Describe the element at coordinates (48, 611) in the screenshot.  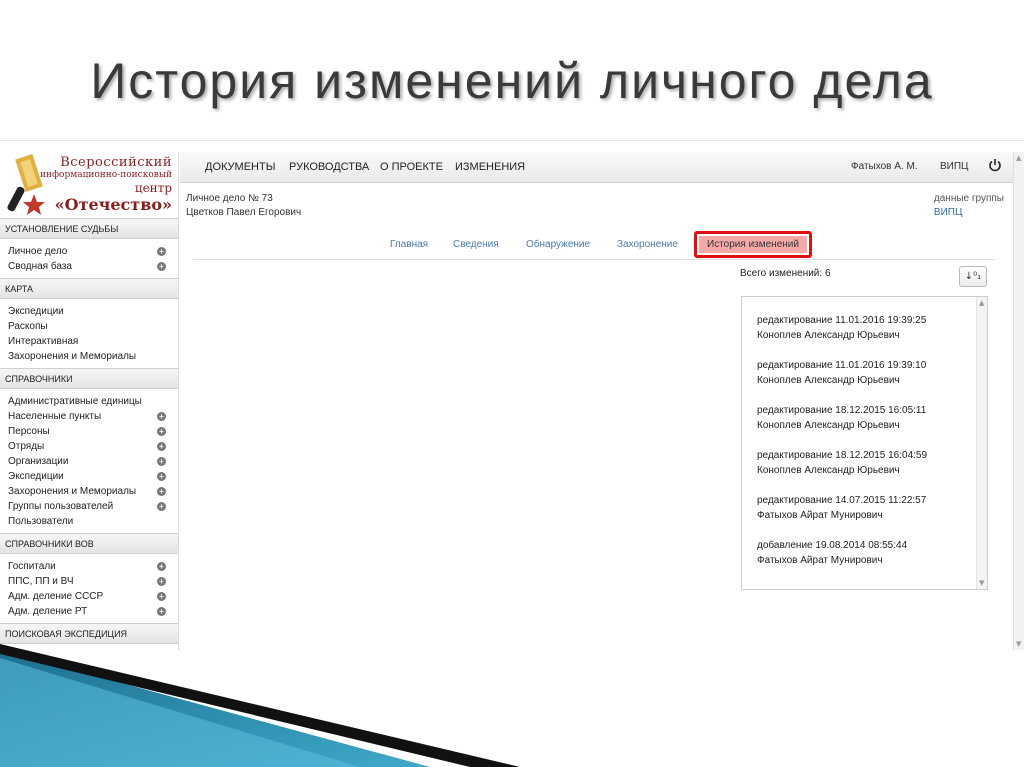
I see `sidebar-item-label: Адм. деление РТ` at that location.